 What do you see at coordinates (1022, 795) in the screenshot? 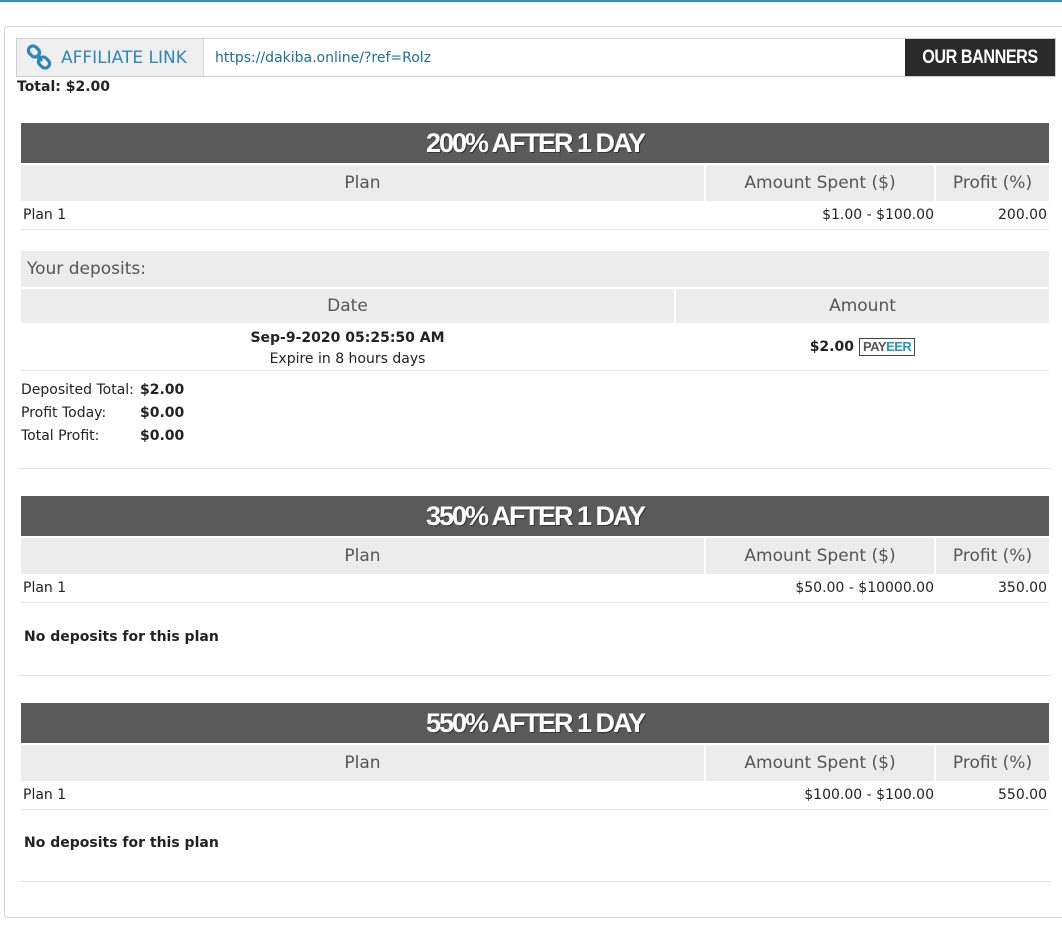
I see `plan-profit: 550.00` at bounding box center [1022, 795].